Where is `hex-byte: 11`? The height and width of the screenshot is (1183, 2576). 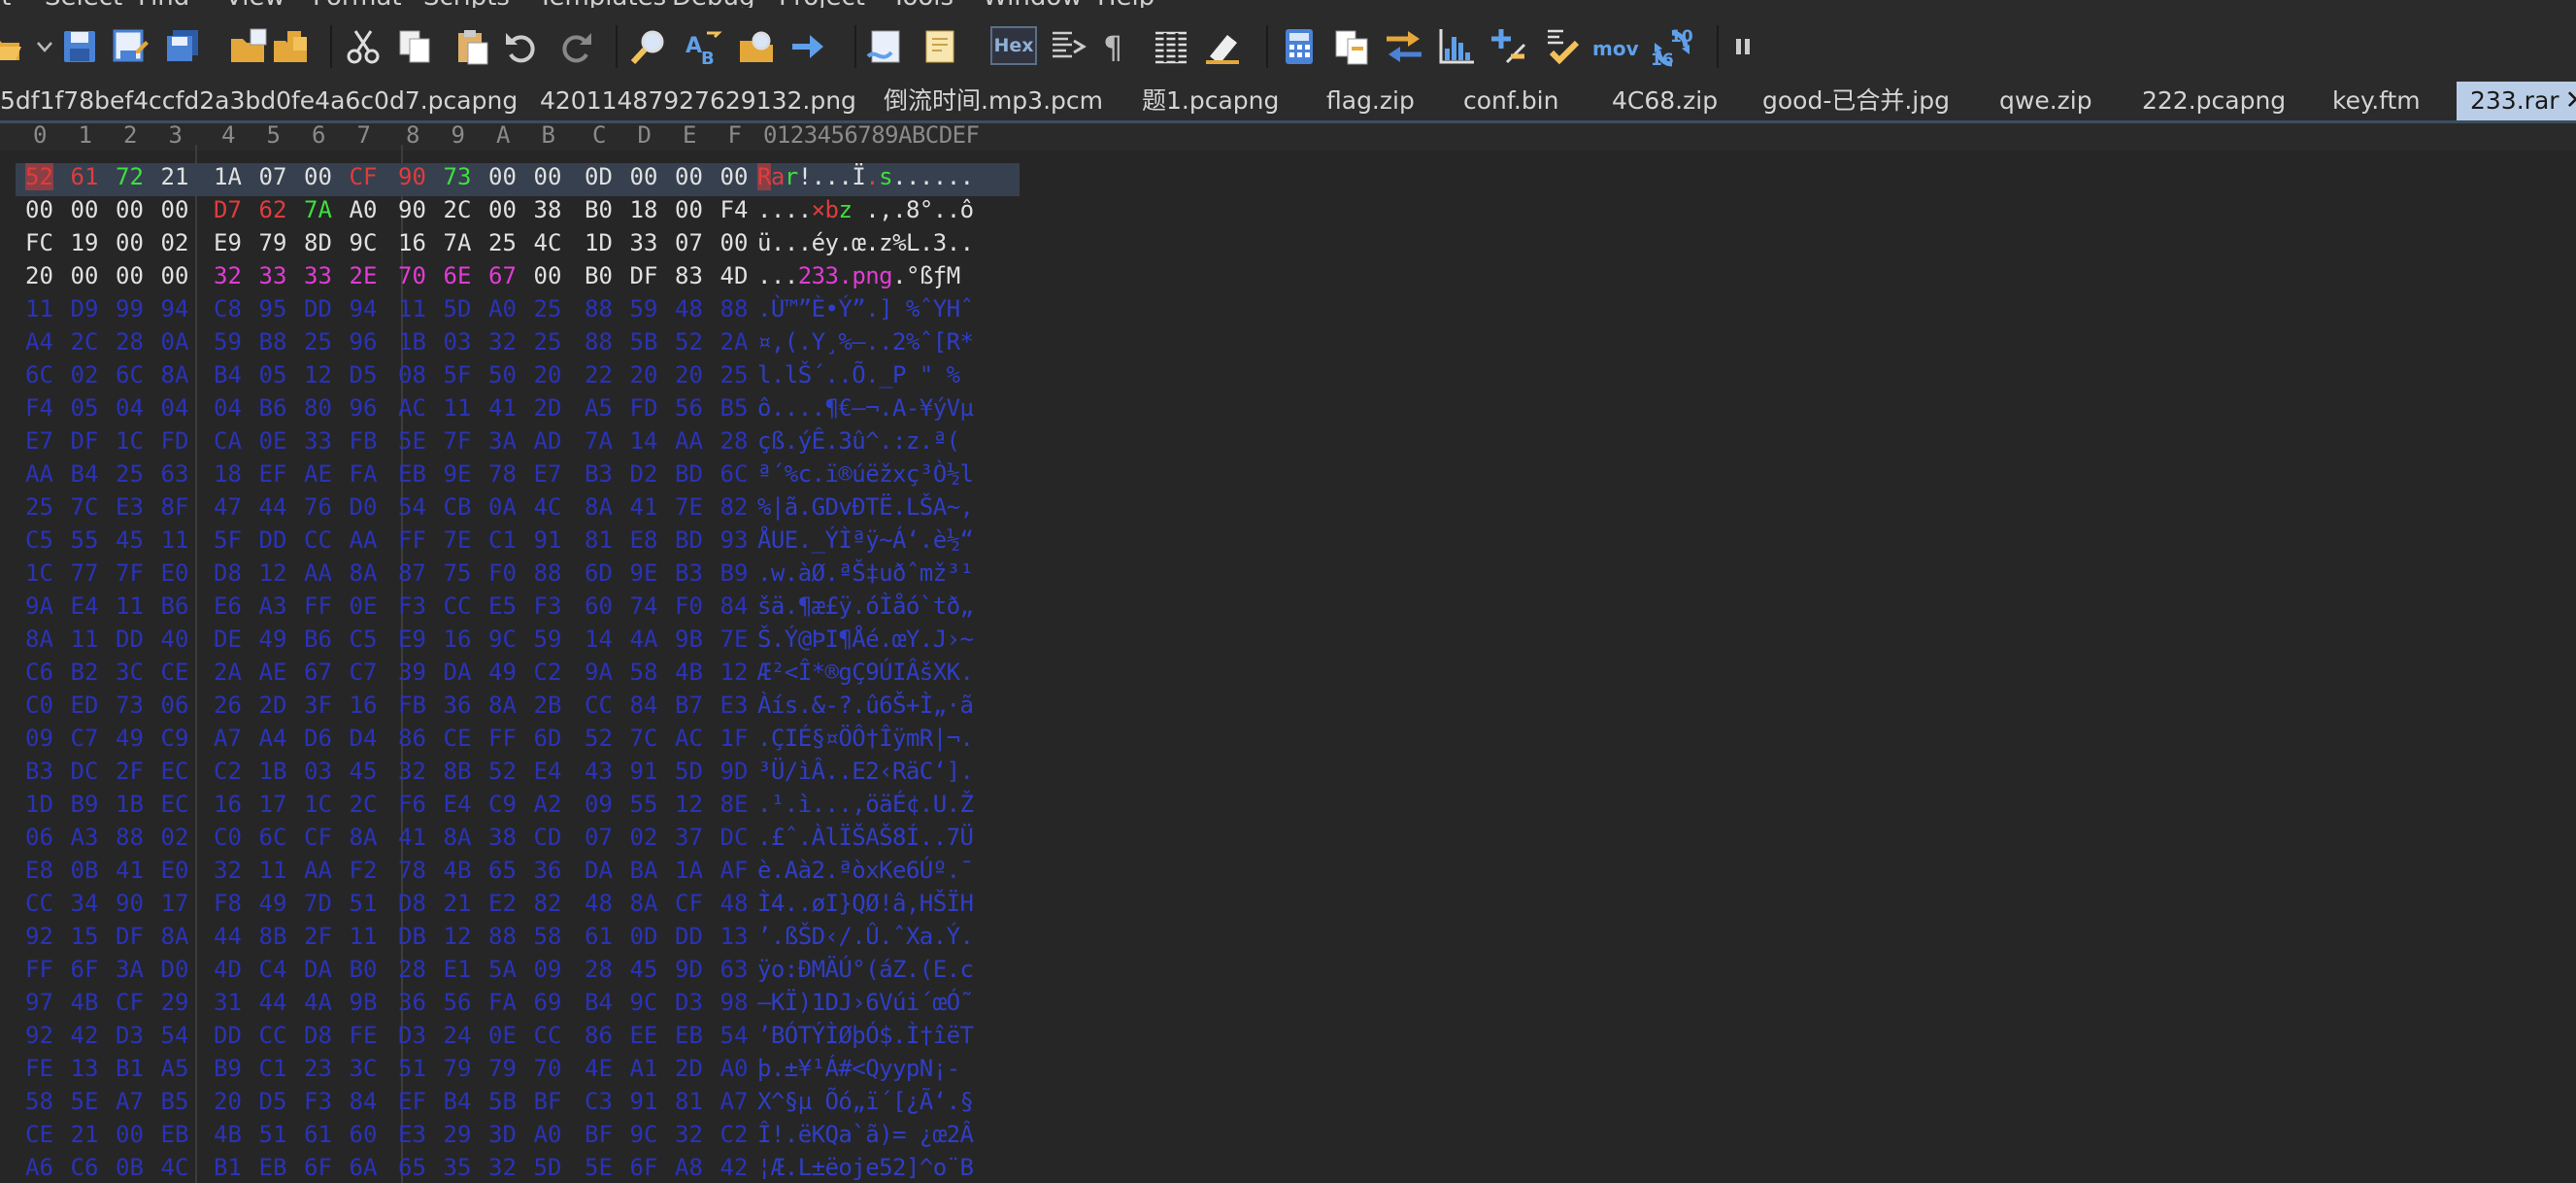 hex-byte: 11 is located at coordinates (273, 870).